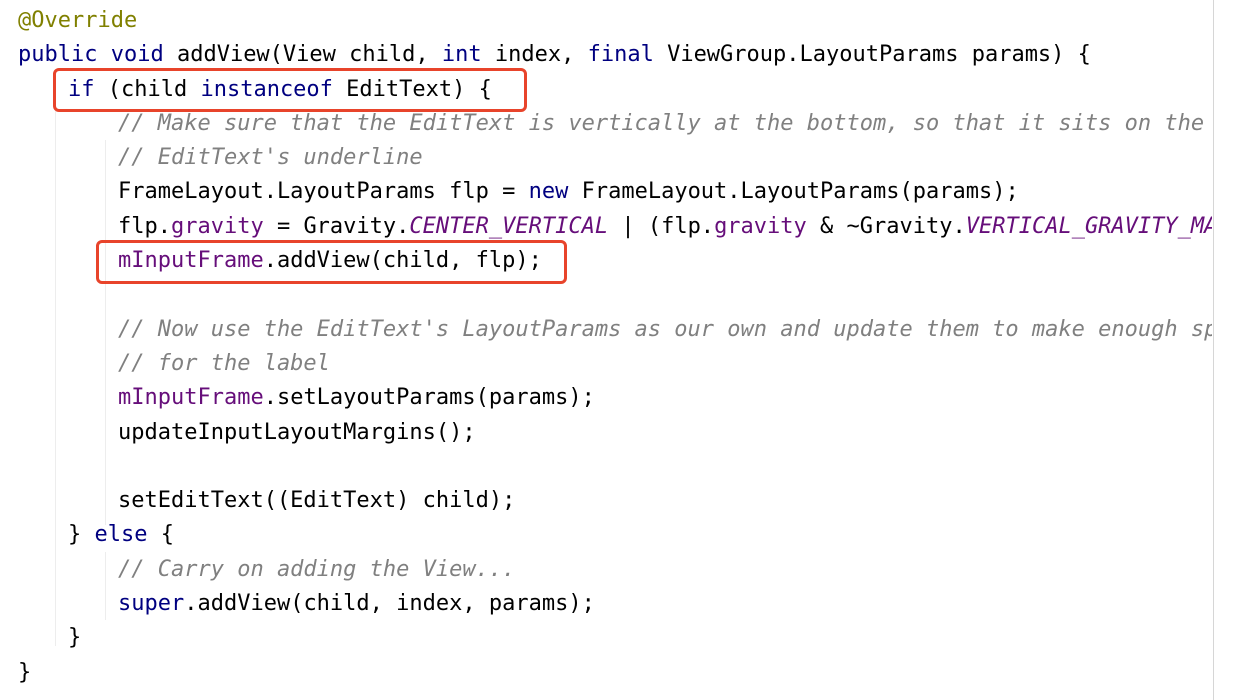 This screenshot has height=700, width=1240. Describe the element at coordinates (620, 55) in the screenshot. I see `keyword-token: final` at that location.